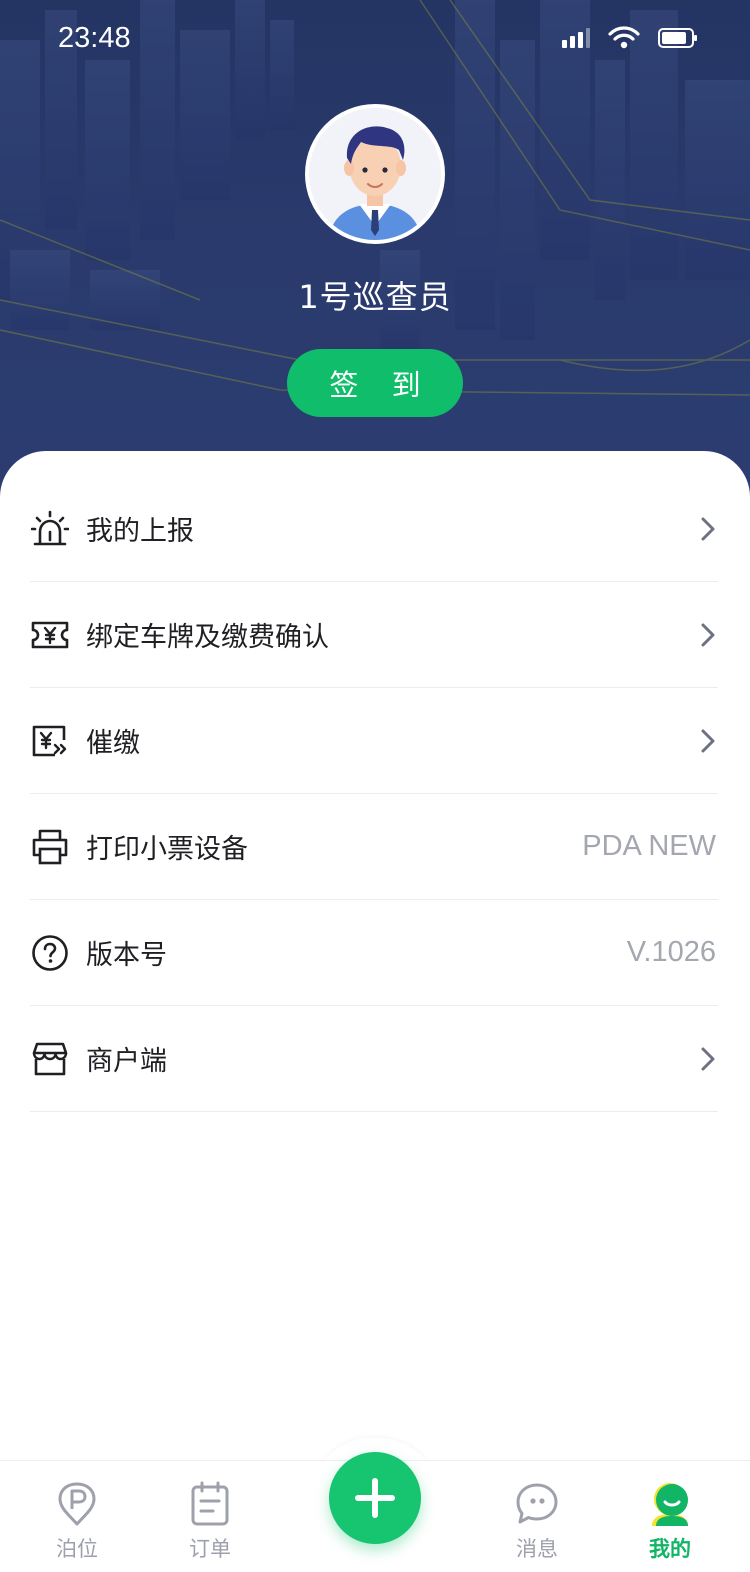 This screenshot has height=1572, width=750. I want to click on checkin-button: 签 到, so click(375, 383).